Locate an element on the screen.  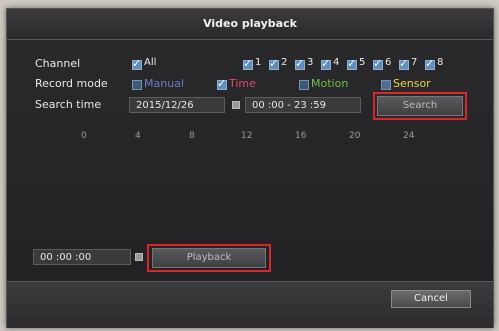
channel-label: Channel is located at coordinates (58, 63).